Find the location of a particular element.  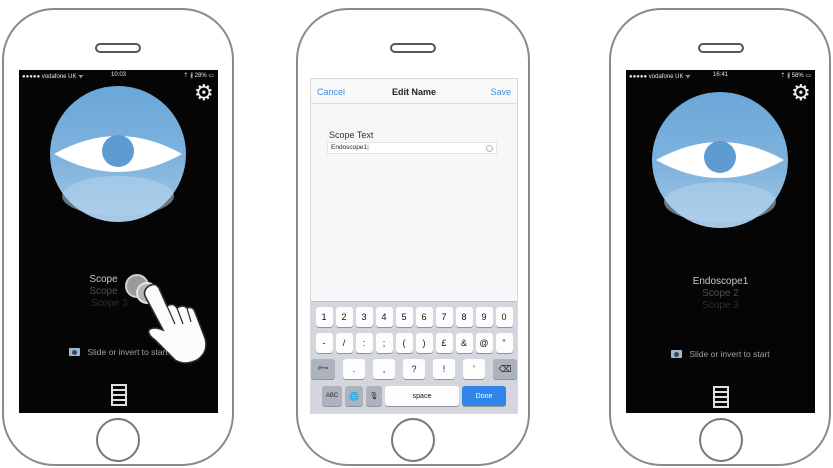

space-key: space is located at coordinates (422, 396).